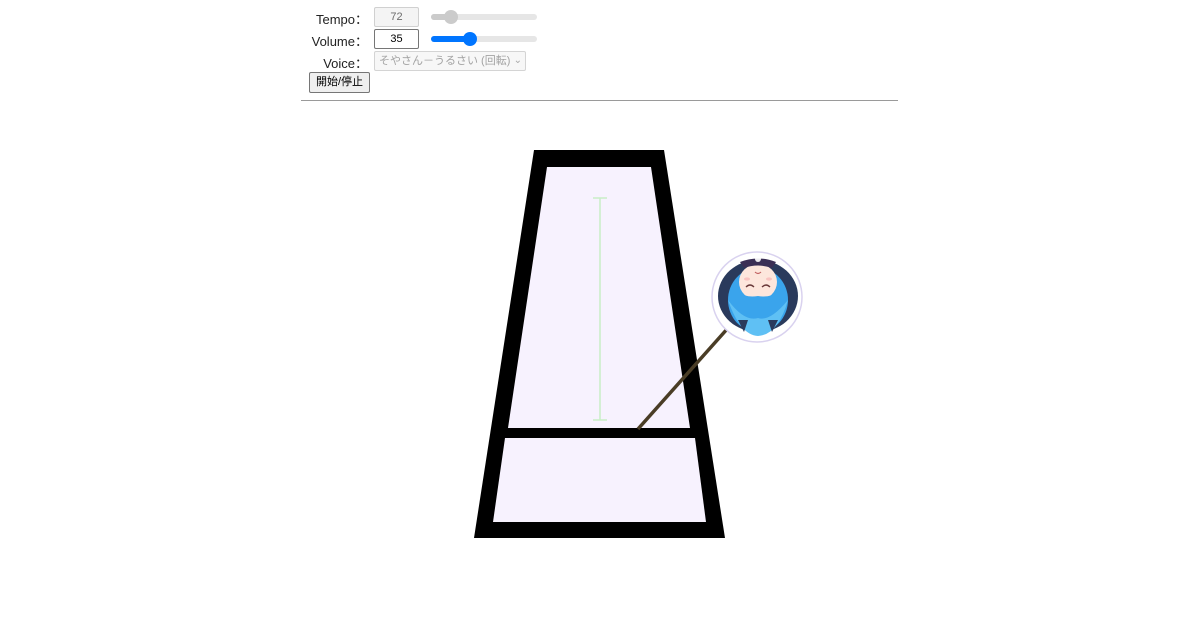  I want to click on metronome-lower-window, so click(599, 480).